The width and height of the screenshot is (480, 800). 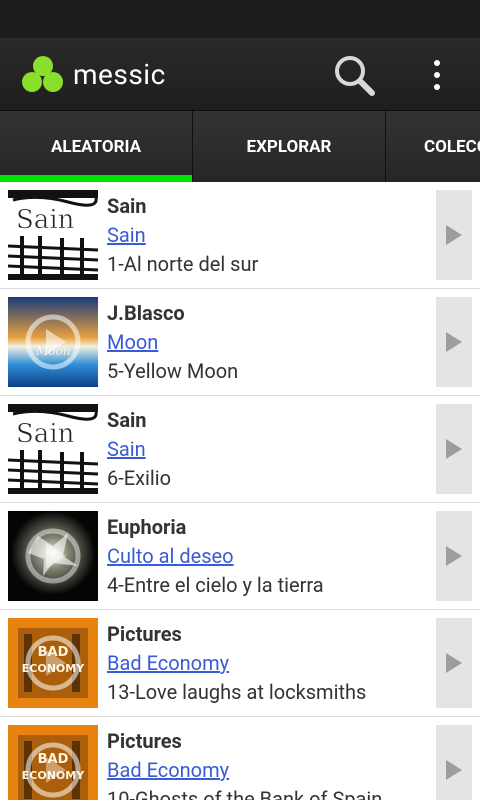 What do you see at coordinates (52, 351) in the screenshot?
I see `cover-art-text: Moon` at bounding box center [52, 351].